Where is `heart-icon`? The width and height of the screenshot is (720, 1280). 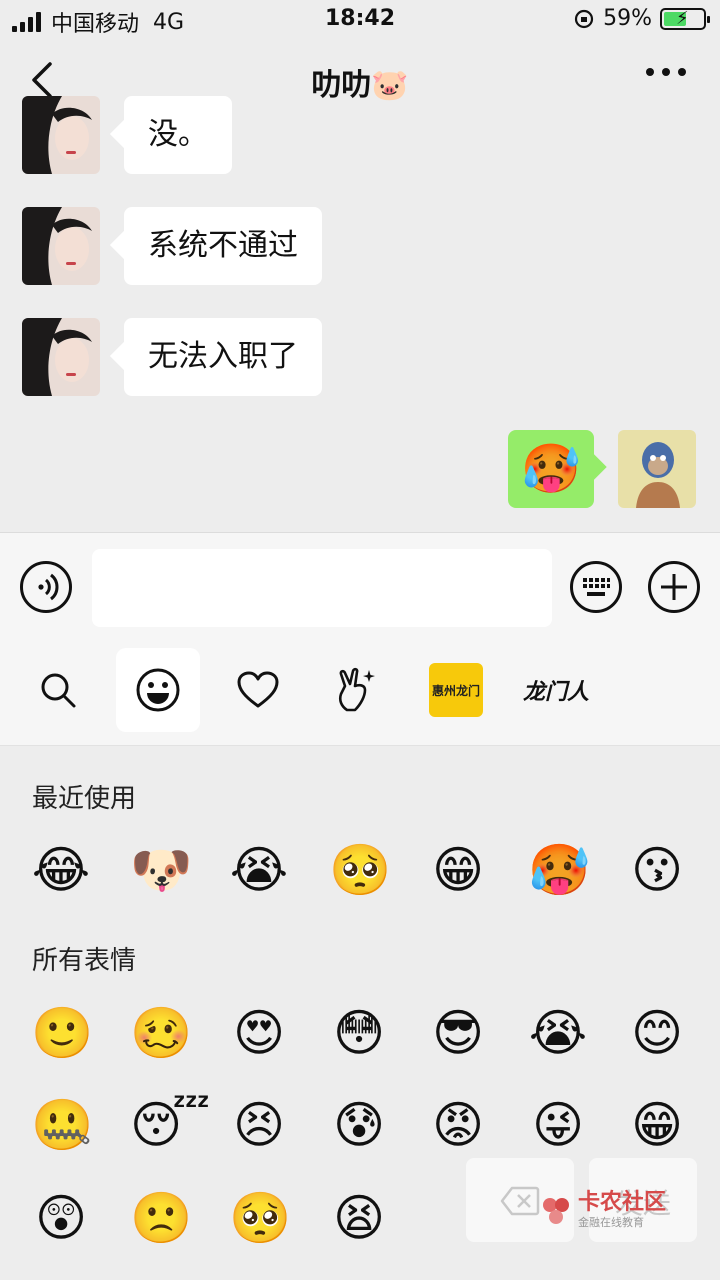 heart-icon is located at coordinates (258, 689).